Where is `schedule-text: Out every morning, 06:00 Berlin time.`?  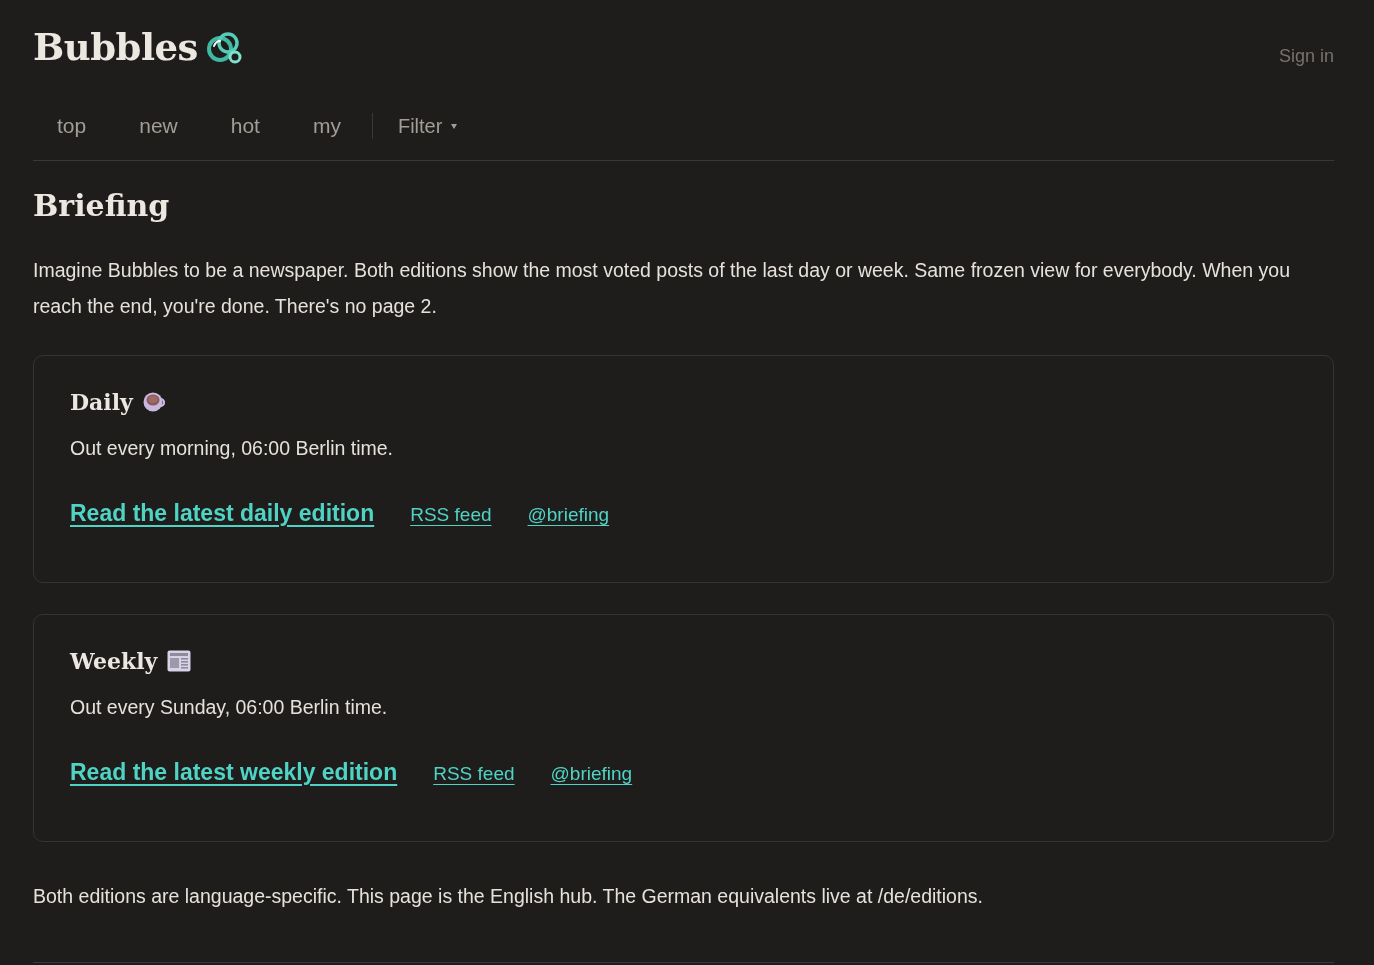 schedule-text: Out every morning, 06:00 Berlin time. is located at coordinates (232, 448).